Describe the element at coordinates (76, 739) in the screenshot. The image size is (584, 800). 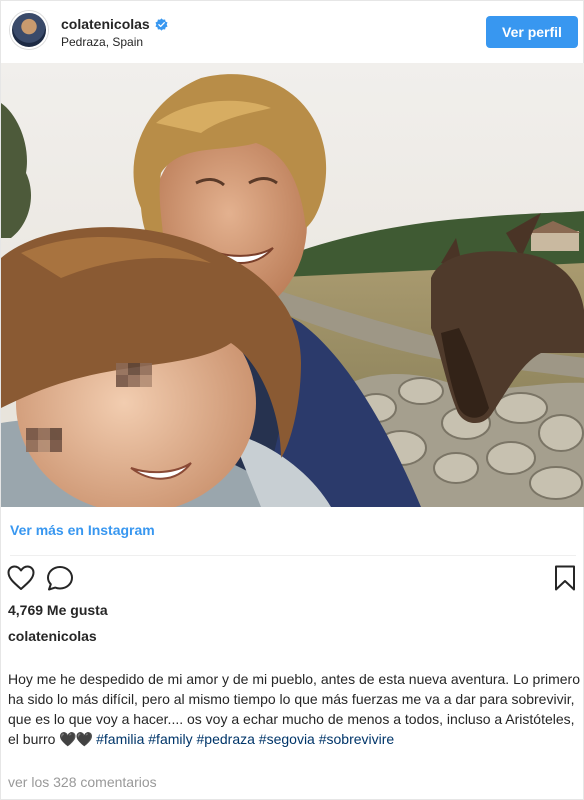
I see `black-hearts-emoji: 🖤🖤` at that location.